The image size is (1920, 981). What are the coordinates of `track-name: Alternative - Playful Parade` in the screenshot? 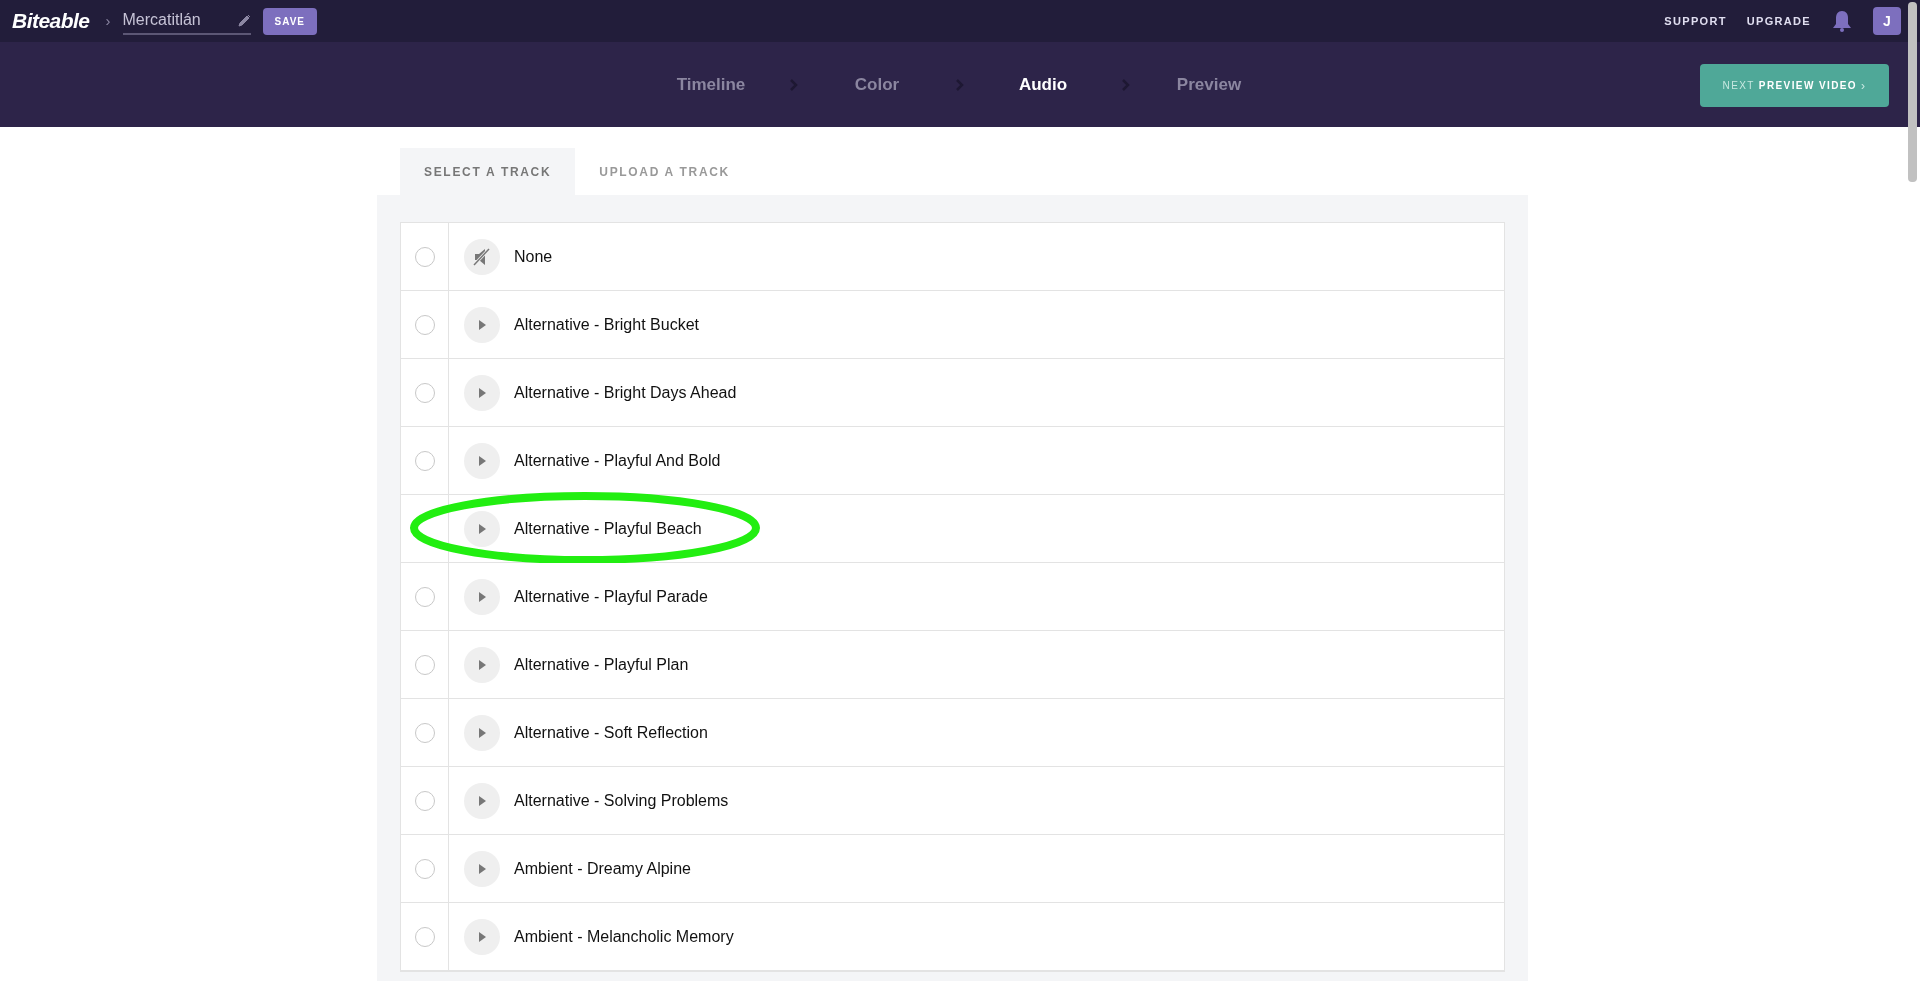 It's located at (611, 596).